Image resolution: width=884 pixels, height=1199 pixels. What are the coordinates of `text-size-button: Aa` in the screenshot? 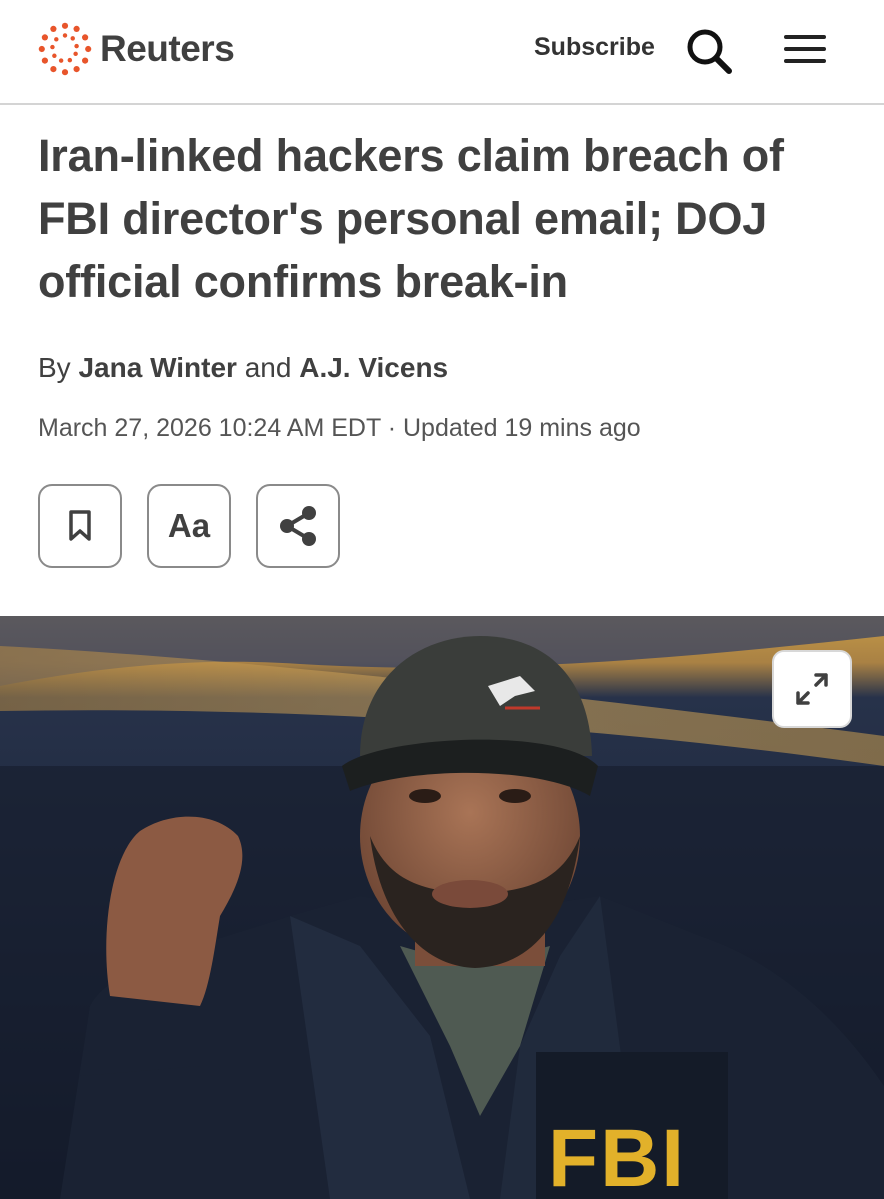 It's located at (189, 526).